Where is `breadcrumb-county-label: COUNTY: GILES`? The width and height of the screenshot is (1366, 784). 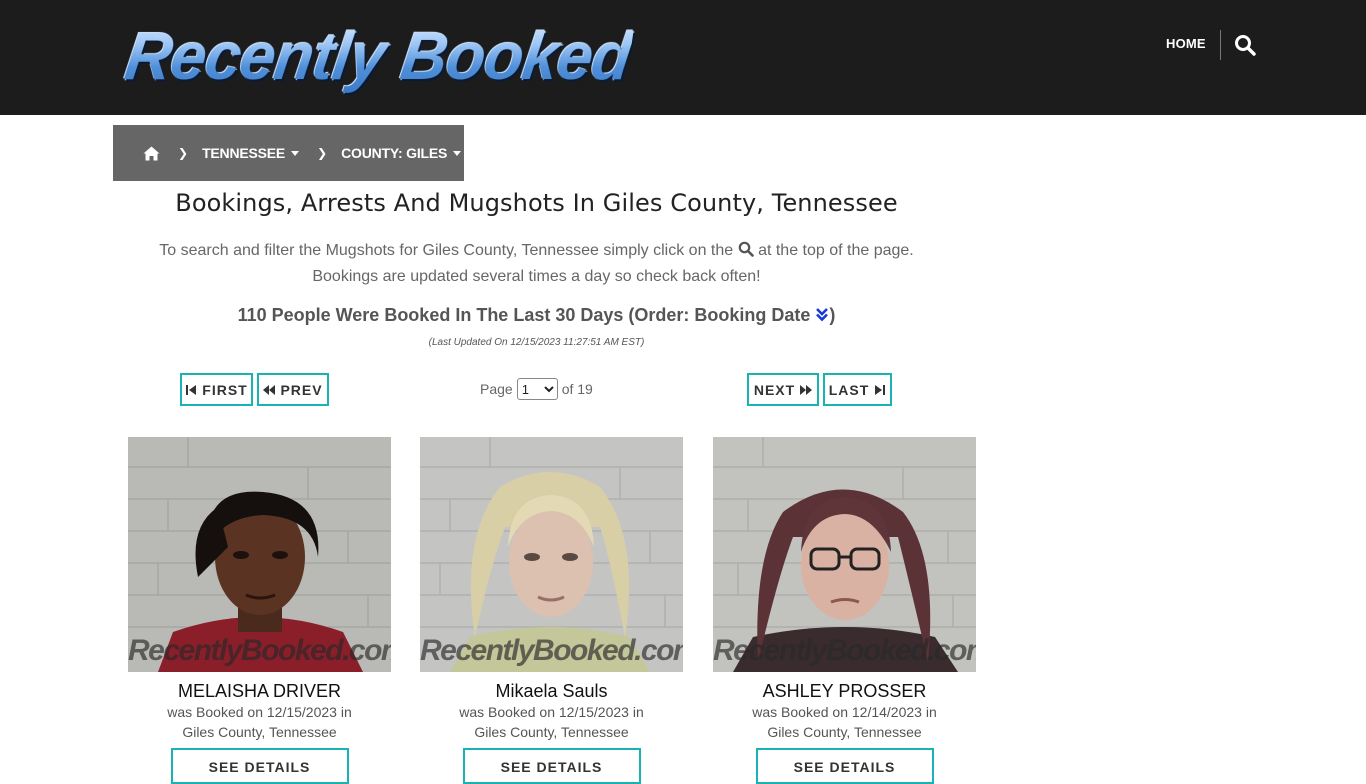
breadcrumb-county-label: COUNTY: GILES is located at coordinates (394, 153).